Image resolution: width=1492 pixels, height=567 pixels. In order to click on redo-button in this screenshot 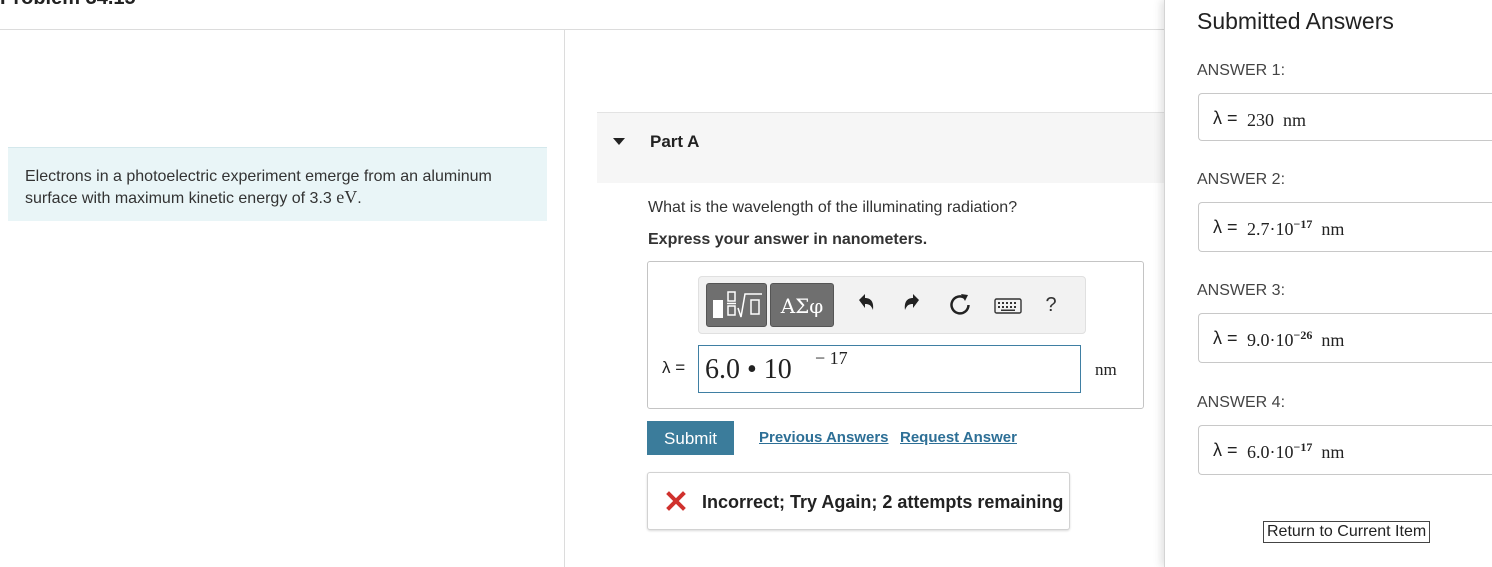, I will do `click(912, 305)`.